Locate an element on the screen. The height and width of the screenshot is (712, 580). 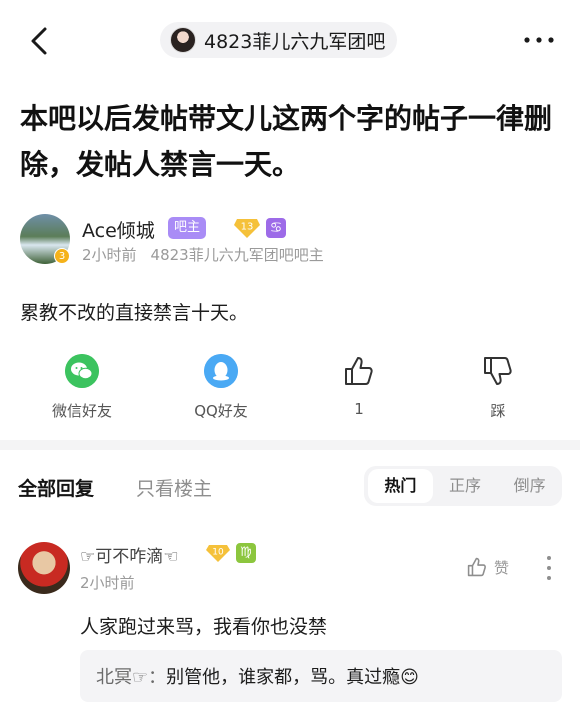
sort-switch: 热门 正序 倒序 is located at coordinates (463, 486).